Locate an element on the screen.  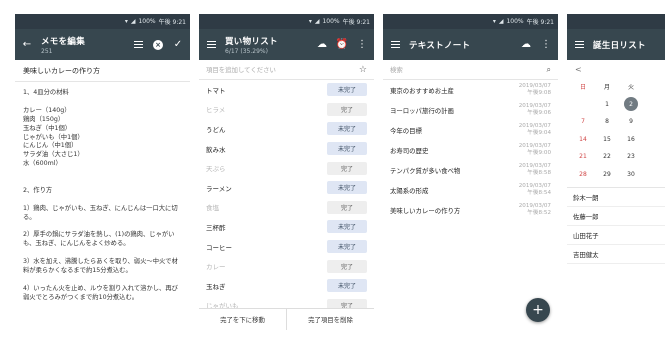
add-note-button: + is located at coordinates (538, 310).